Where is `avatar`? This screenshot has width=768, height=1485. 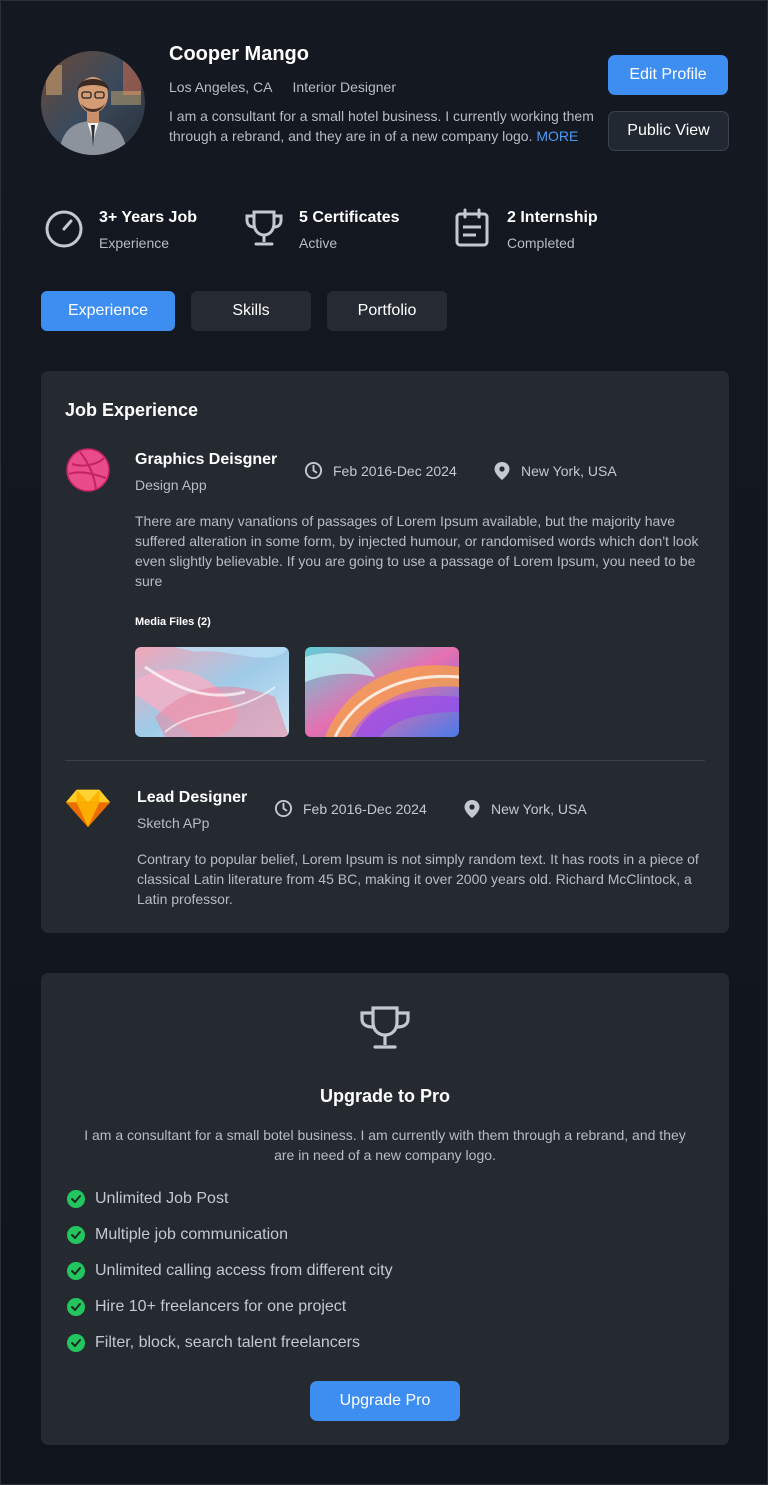
avatar is located at coordinates (93, 103).